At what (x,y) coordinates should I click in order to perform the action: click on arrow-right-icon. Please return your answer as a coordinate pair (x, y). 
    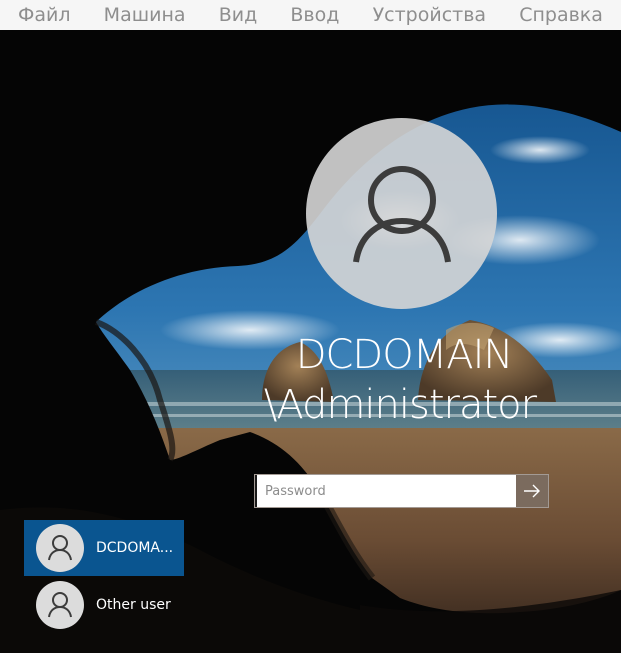
    Looking at the image, I should click on (532, 491).